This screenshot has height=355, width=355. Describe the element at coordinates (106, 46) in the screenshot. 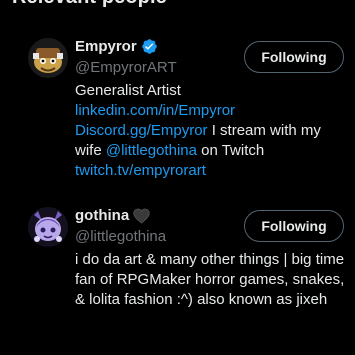

I see `display-name: Empyror` at that location.